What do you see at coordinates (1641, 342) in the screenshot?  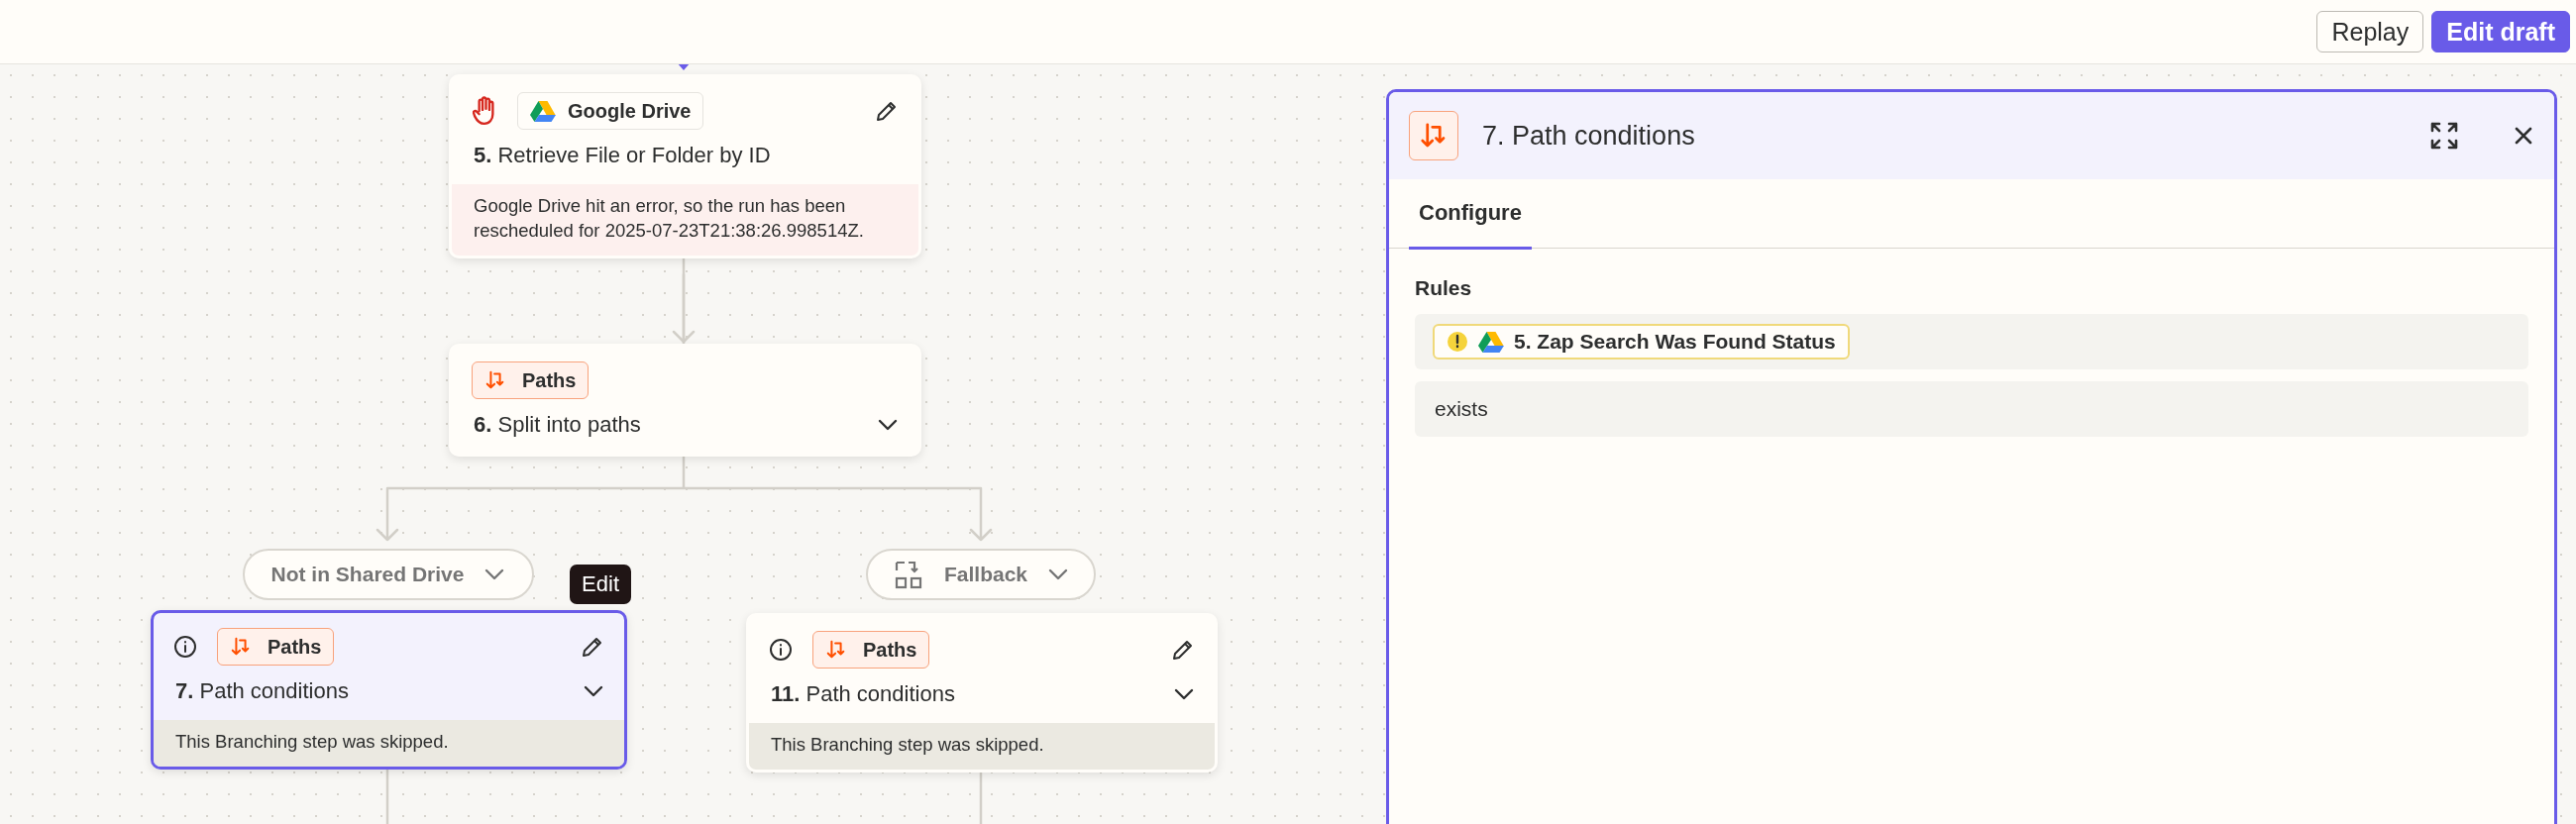 I see `field-chip: 5. Zap Search Was Found Status` at bounding box center [1641, 342].